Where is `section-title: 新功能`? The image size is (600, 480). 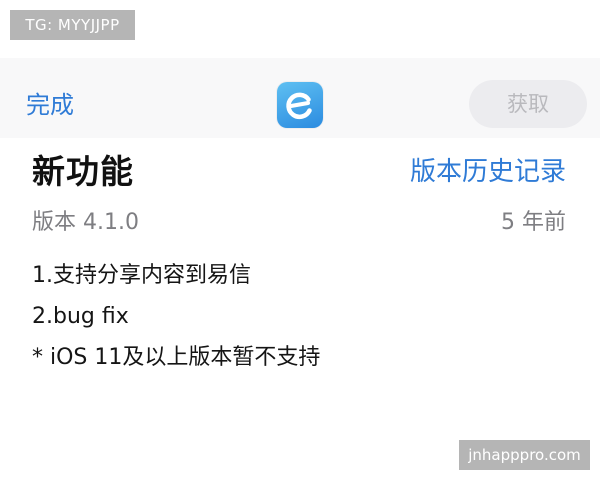 section-title: 新功能 is located at coordinates (83, 171).